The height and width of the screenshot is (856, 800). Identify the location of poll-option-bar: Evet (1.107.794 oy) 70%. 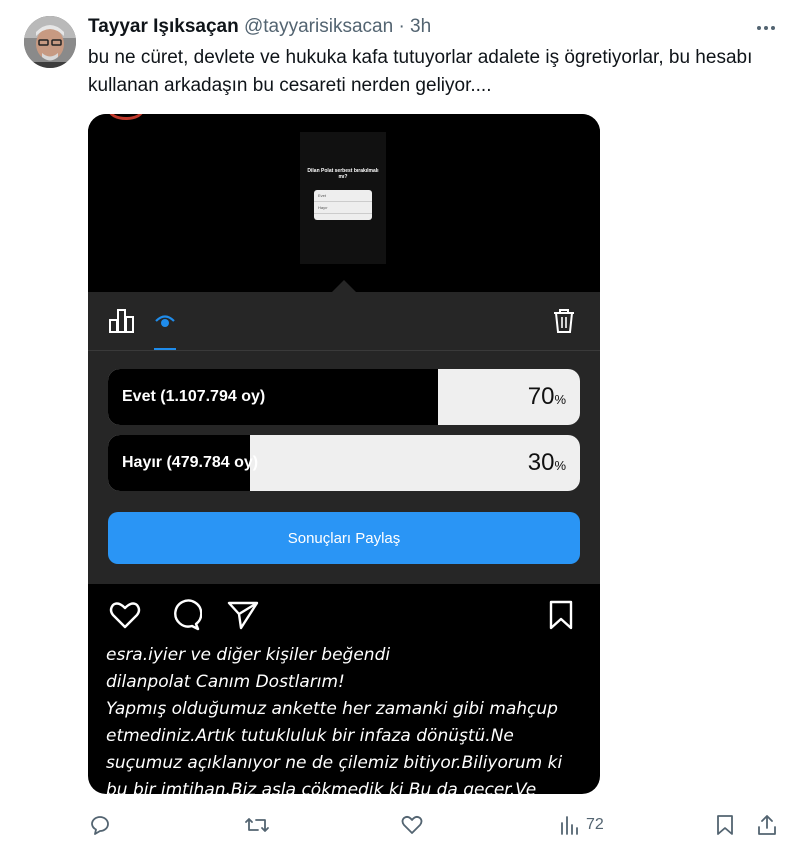
(344, 397).